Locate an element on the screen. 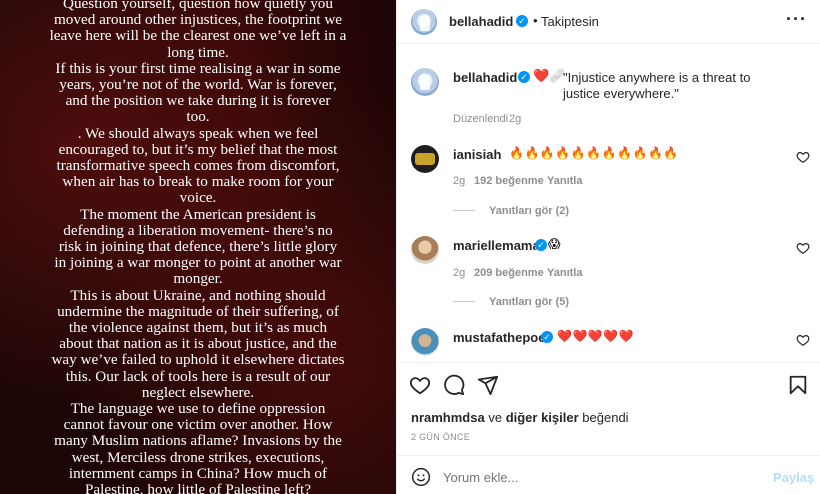 This screenshot has height=494, width=820. caption-username: bellahadid is located at coordinates (485, 77).